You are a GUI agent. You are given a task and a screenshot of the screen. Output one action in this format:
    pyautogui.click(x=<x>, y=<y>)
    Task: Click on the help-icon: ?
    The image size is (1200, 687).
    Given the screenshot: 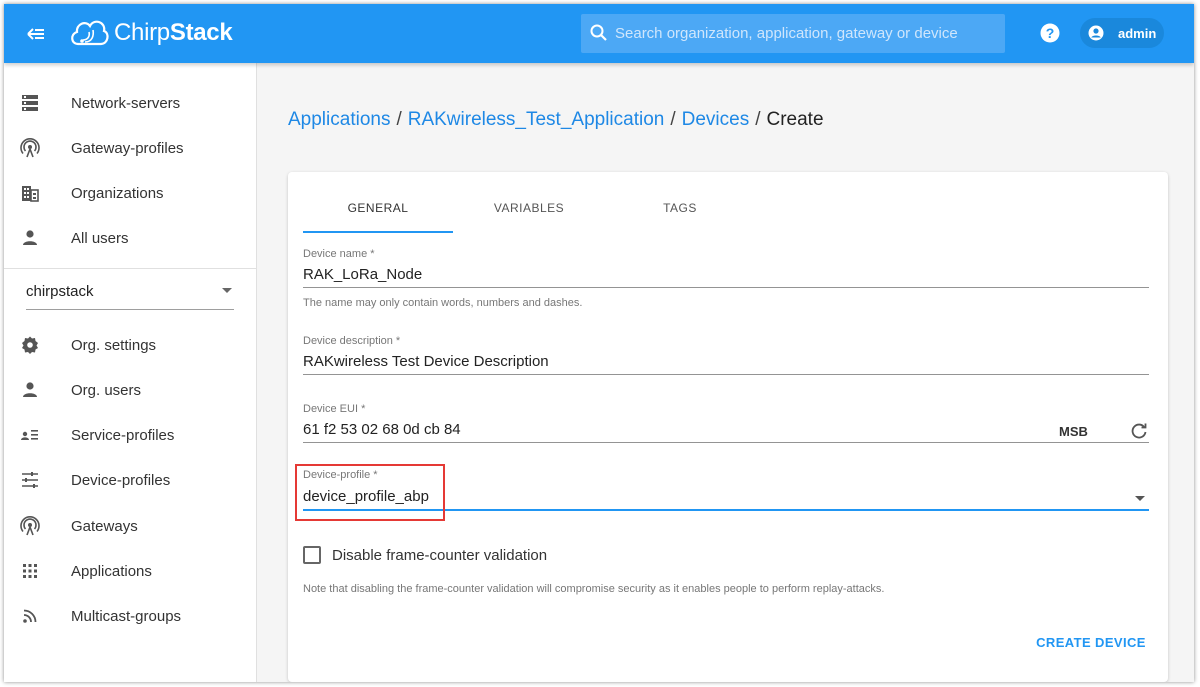 What is the action you would take?
    pyautogui.click(x=1050, y=33)
    